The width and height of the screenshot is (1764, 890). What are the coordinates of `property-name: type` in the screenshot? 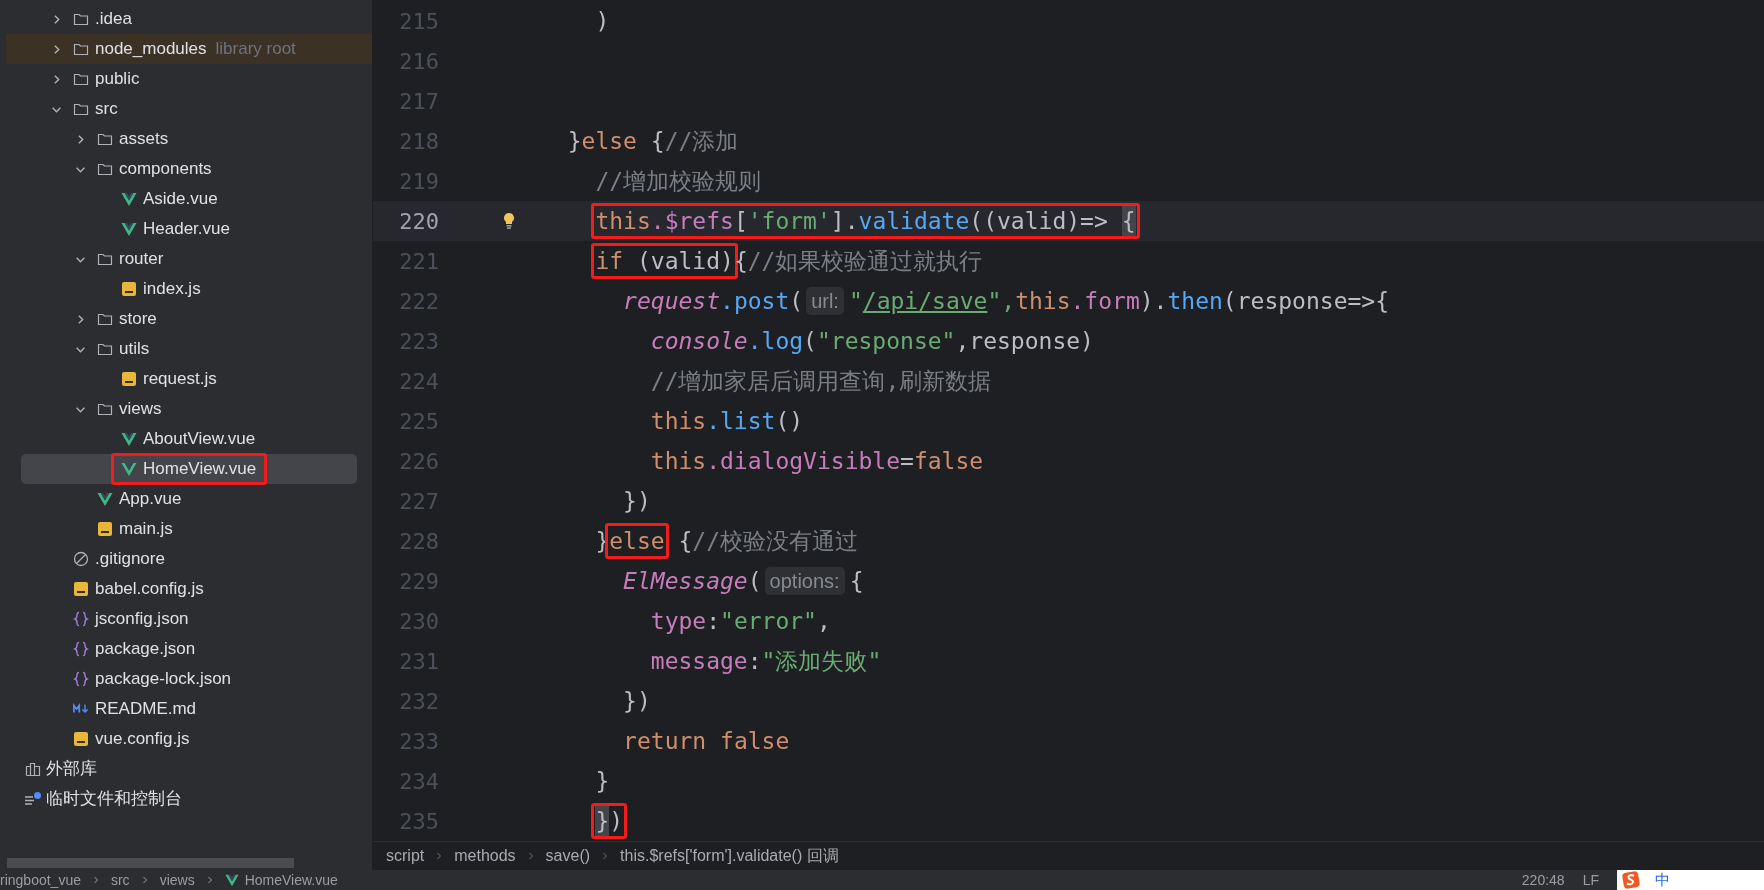 It's located at (678, 621).